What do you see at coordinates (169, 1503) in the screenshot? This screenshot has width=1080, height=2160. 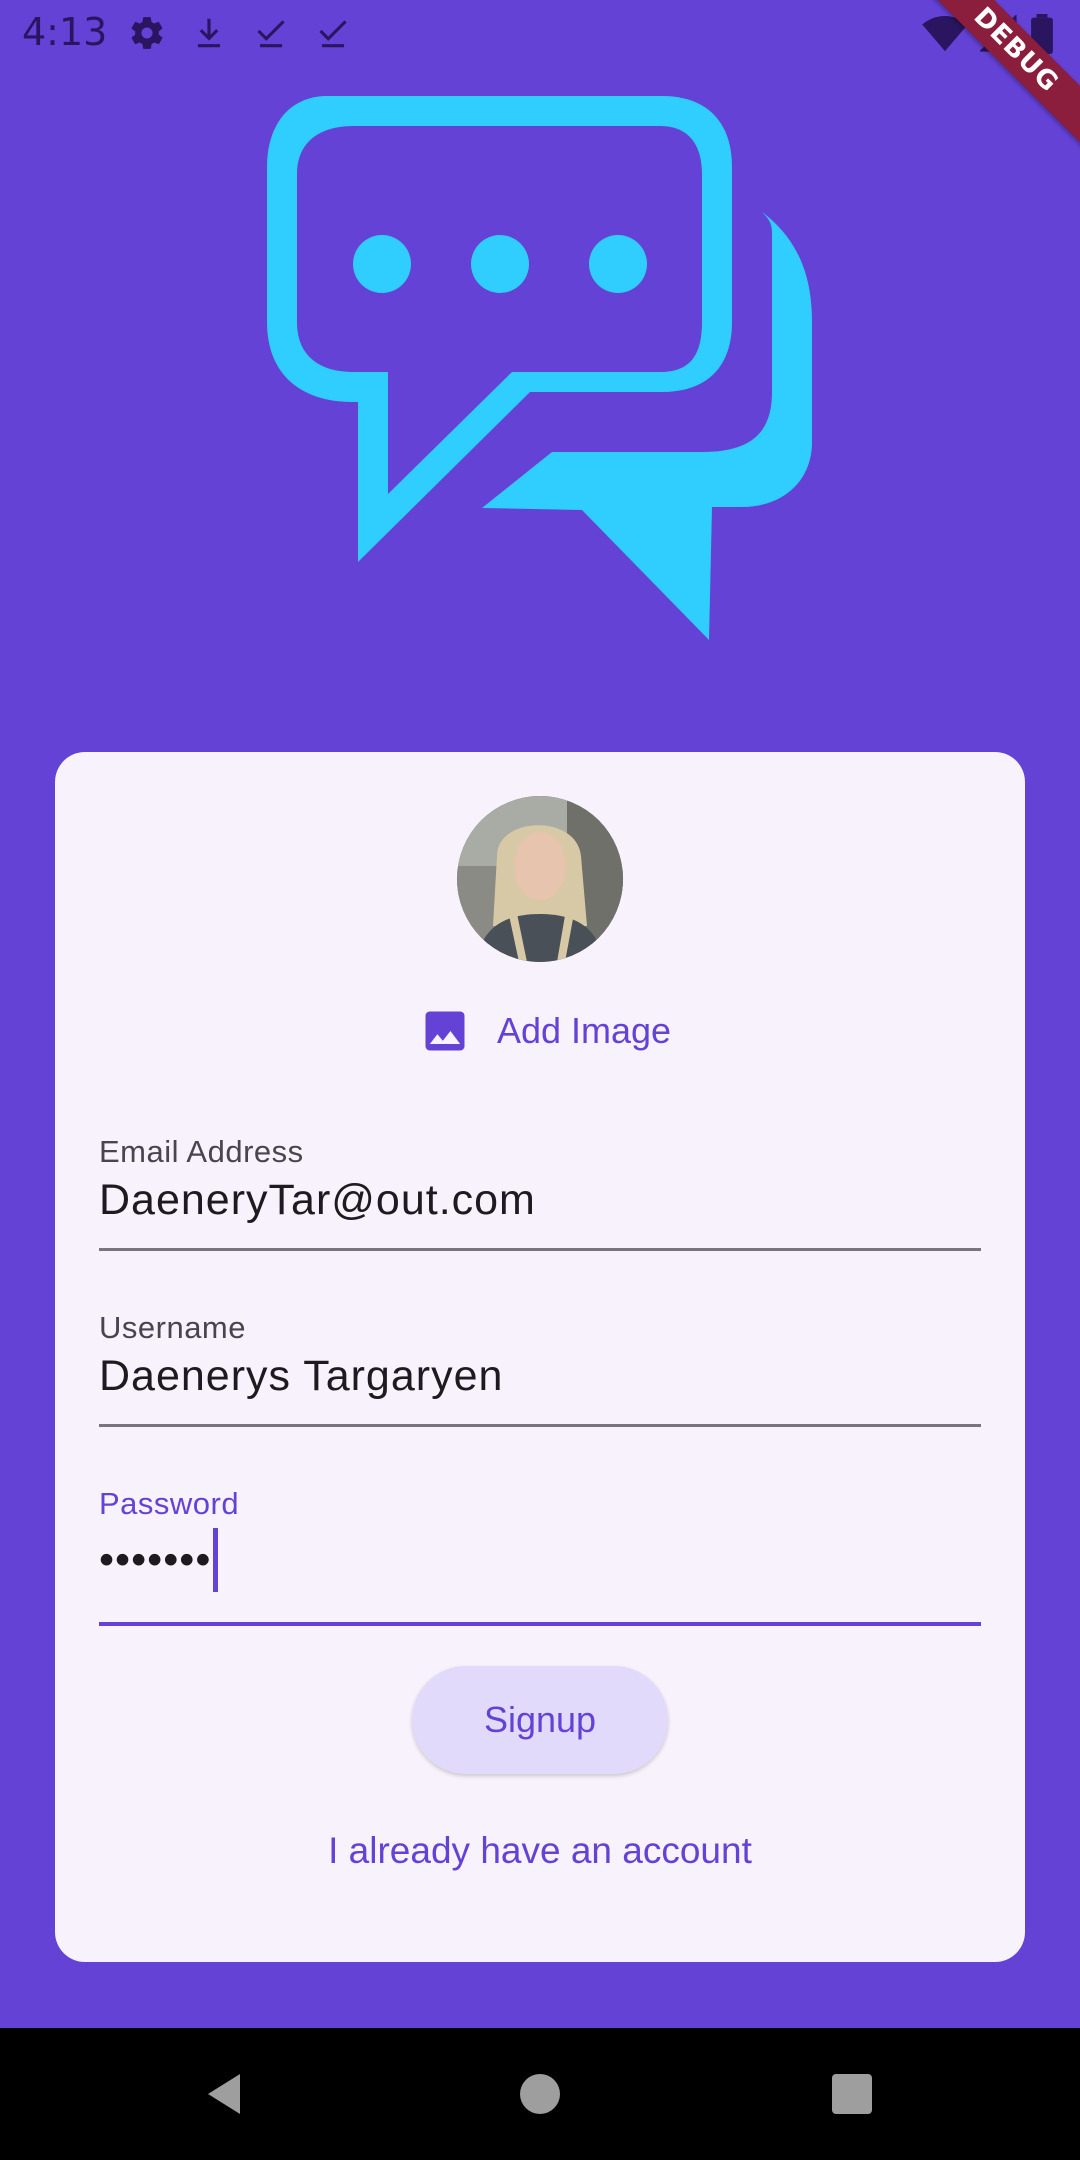 I see `password-label: Password` at bounding box center [169, 1503].